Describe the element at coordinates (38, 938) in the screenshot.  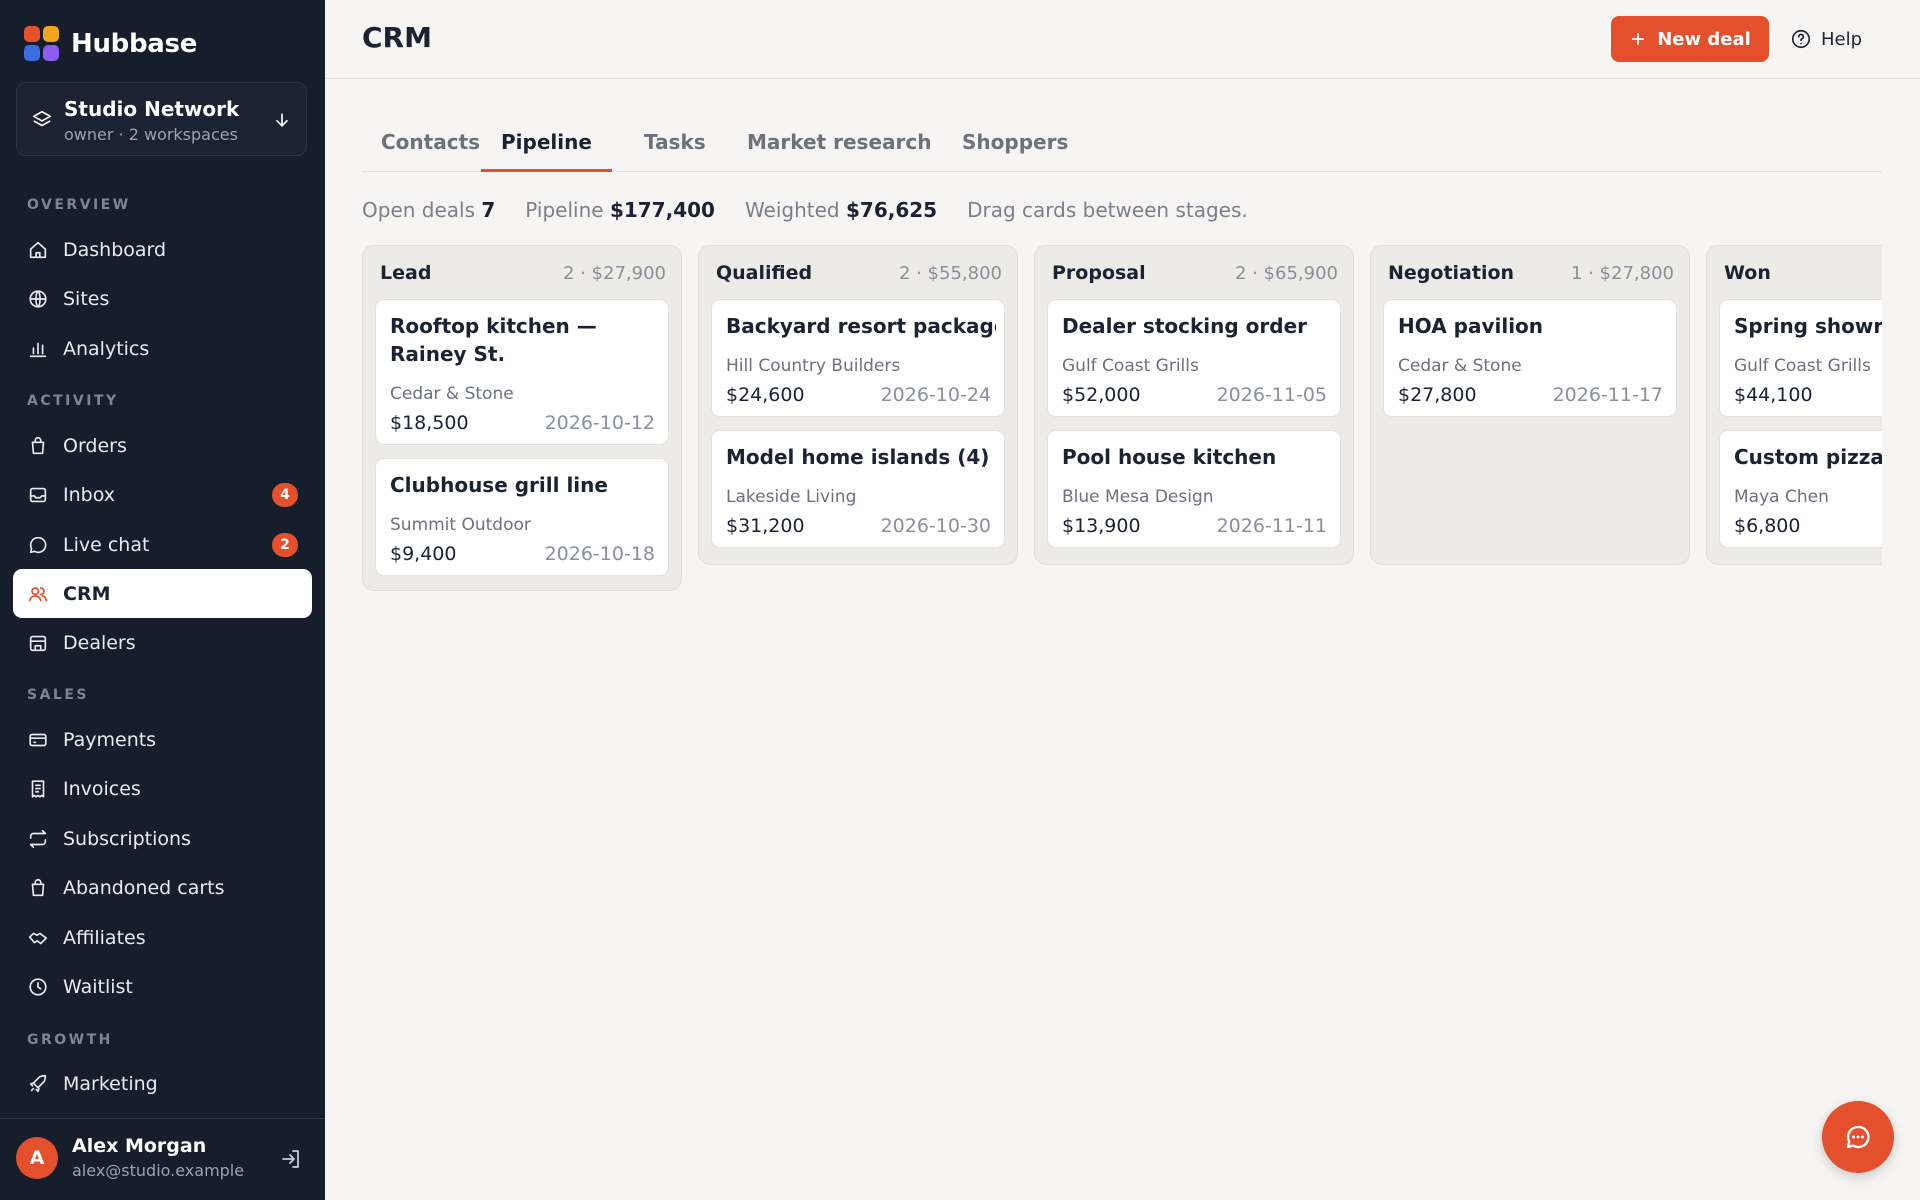
I see `handshake-icon` at that location.